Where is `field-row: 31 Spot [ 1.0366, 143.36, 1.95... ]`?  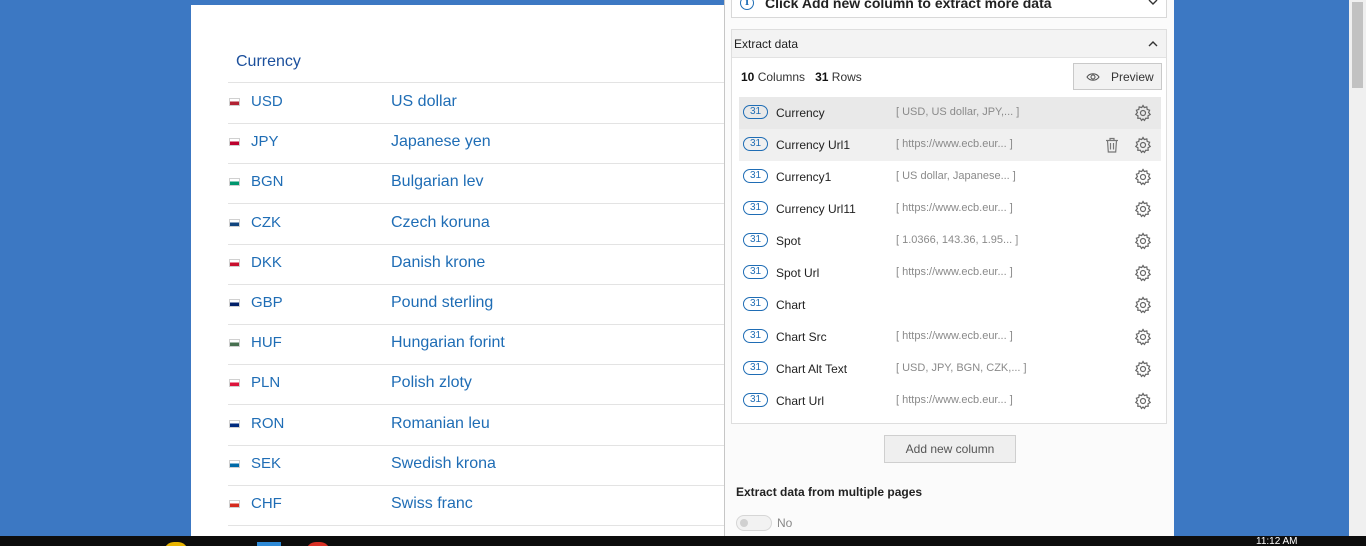 field-row: 31 Spot [ 1.0366, 143.36, 1.95... ] is located at coordinates (950, 241).